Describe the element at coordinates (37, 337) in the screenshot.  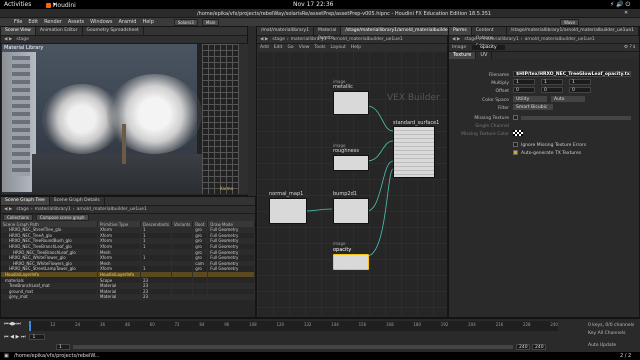
I see `current-frame-field: 1` at that location.